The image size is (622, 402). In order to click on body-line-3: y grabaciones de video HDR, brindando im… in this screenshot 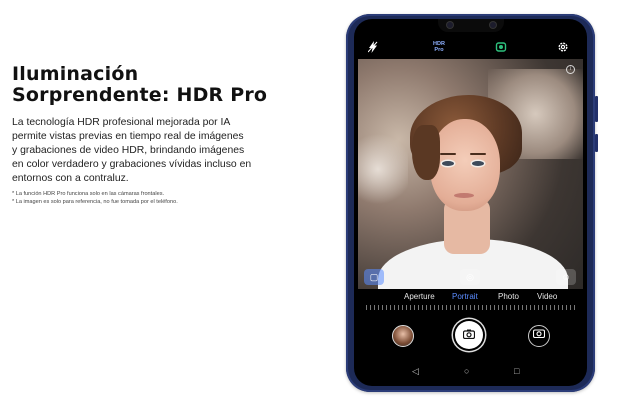, I will do `click(128, 150)`.